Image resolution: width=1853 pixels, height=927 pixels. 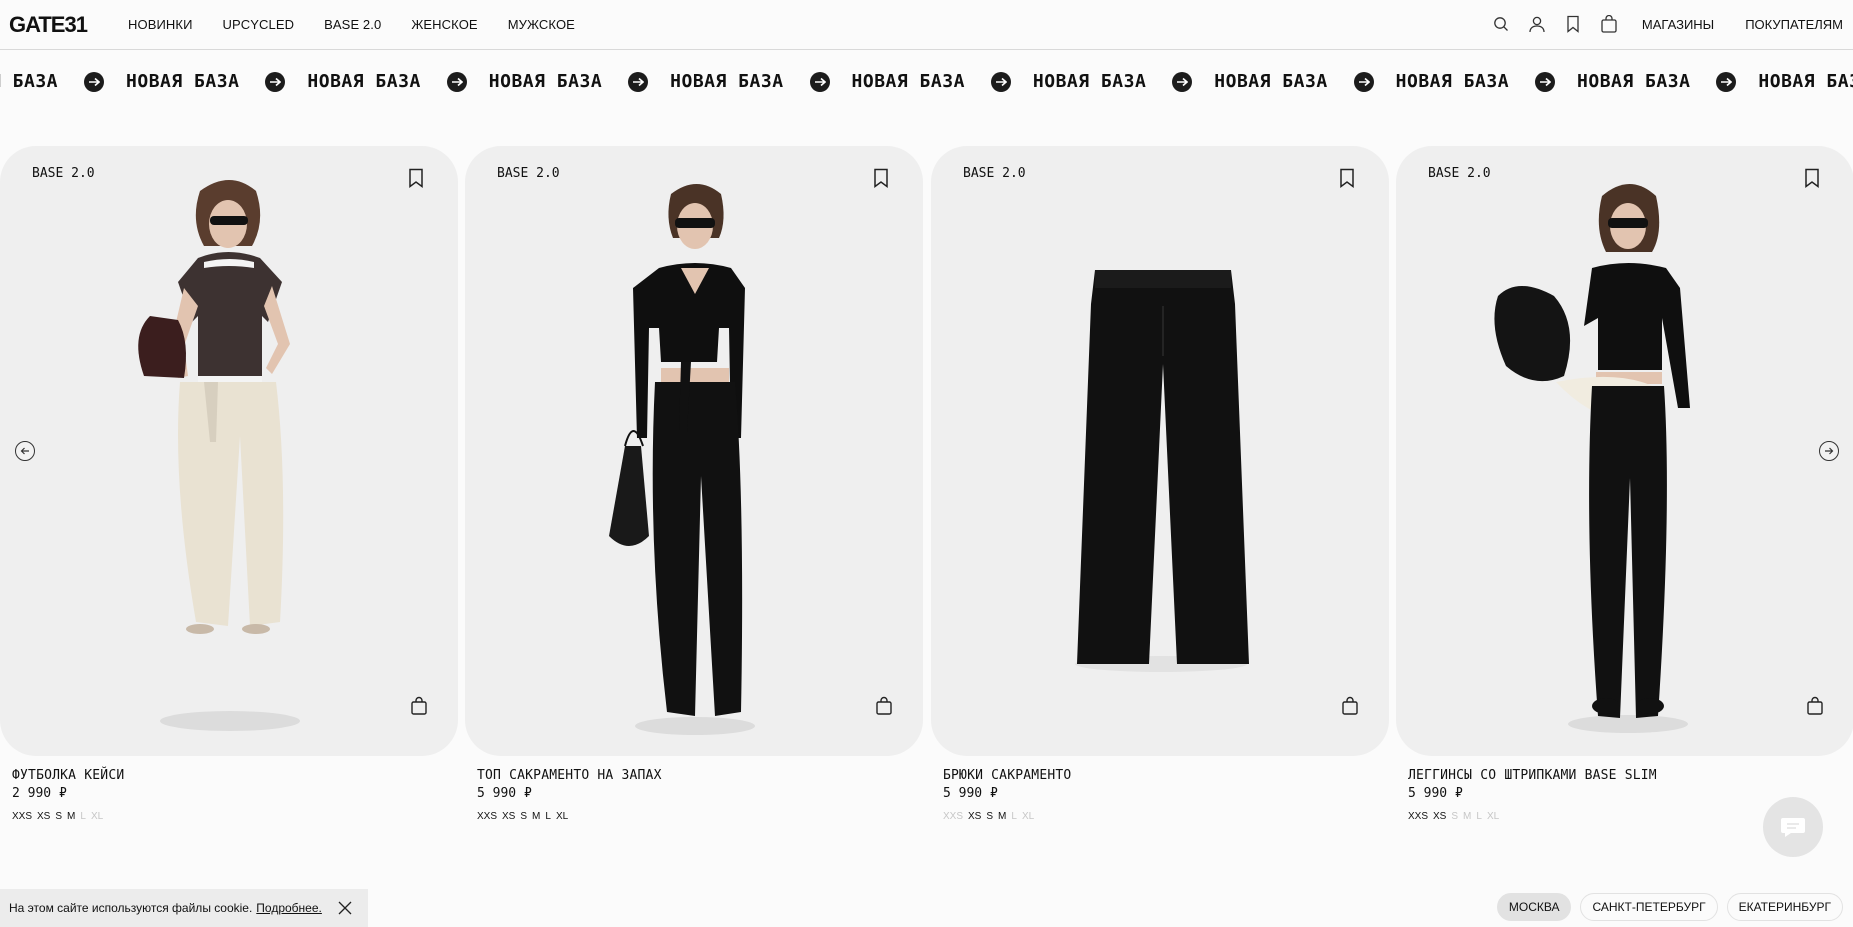 I want to click on carousel-next-button, so click(x=1829, y=451).